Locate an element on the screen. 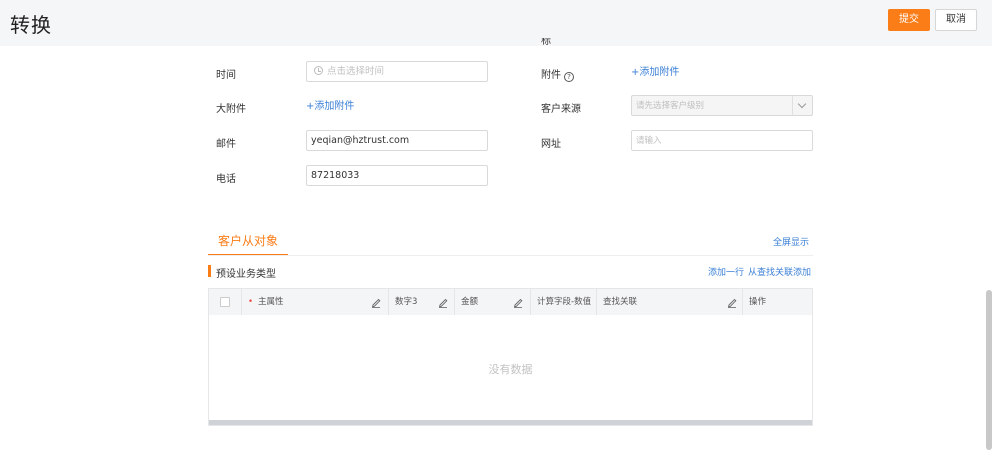 The image size is (992, 450). section-title: 预设业务类型 is located at coordinates (246, 274).